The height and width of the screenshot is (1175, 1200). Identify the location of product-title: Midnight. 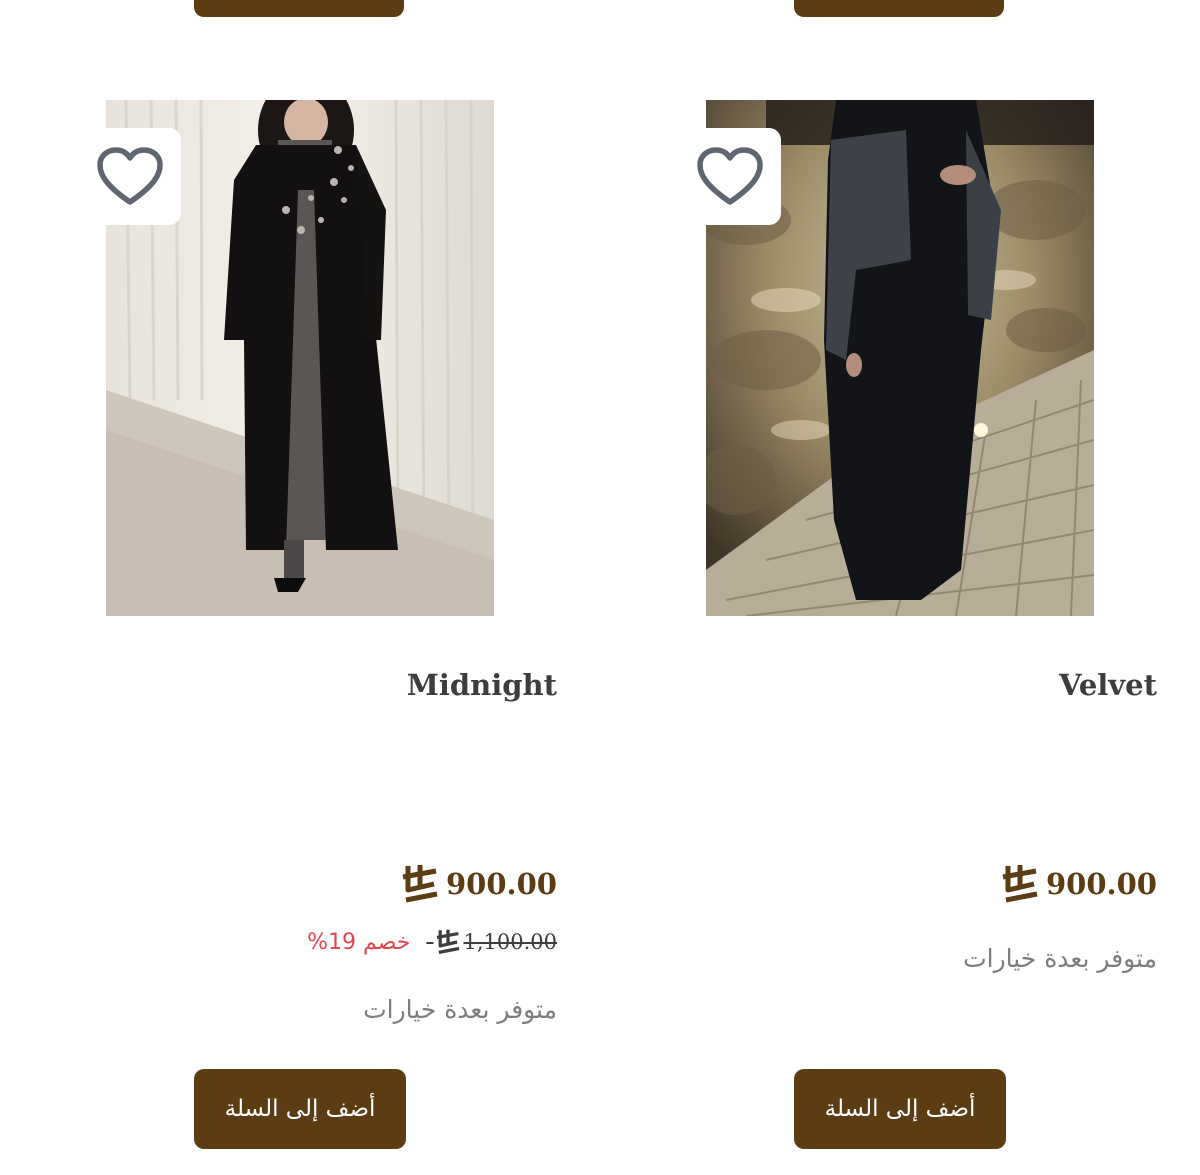
(482, 685).